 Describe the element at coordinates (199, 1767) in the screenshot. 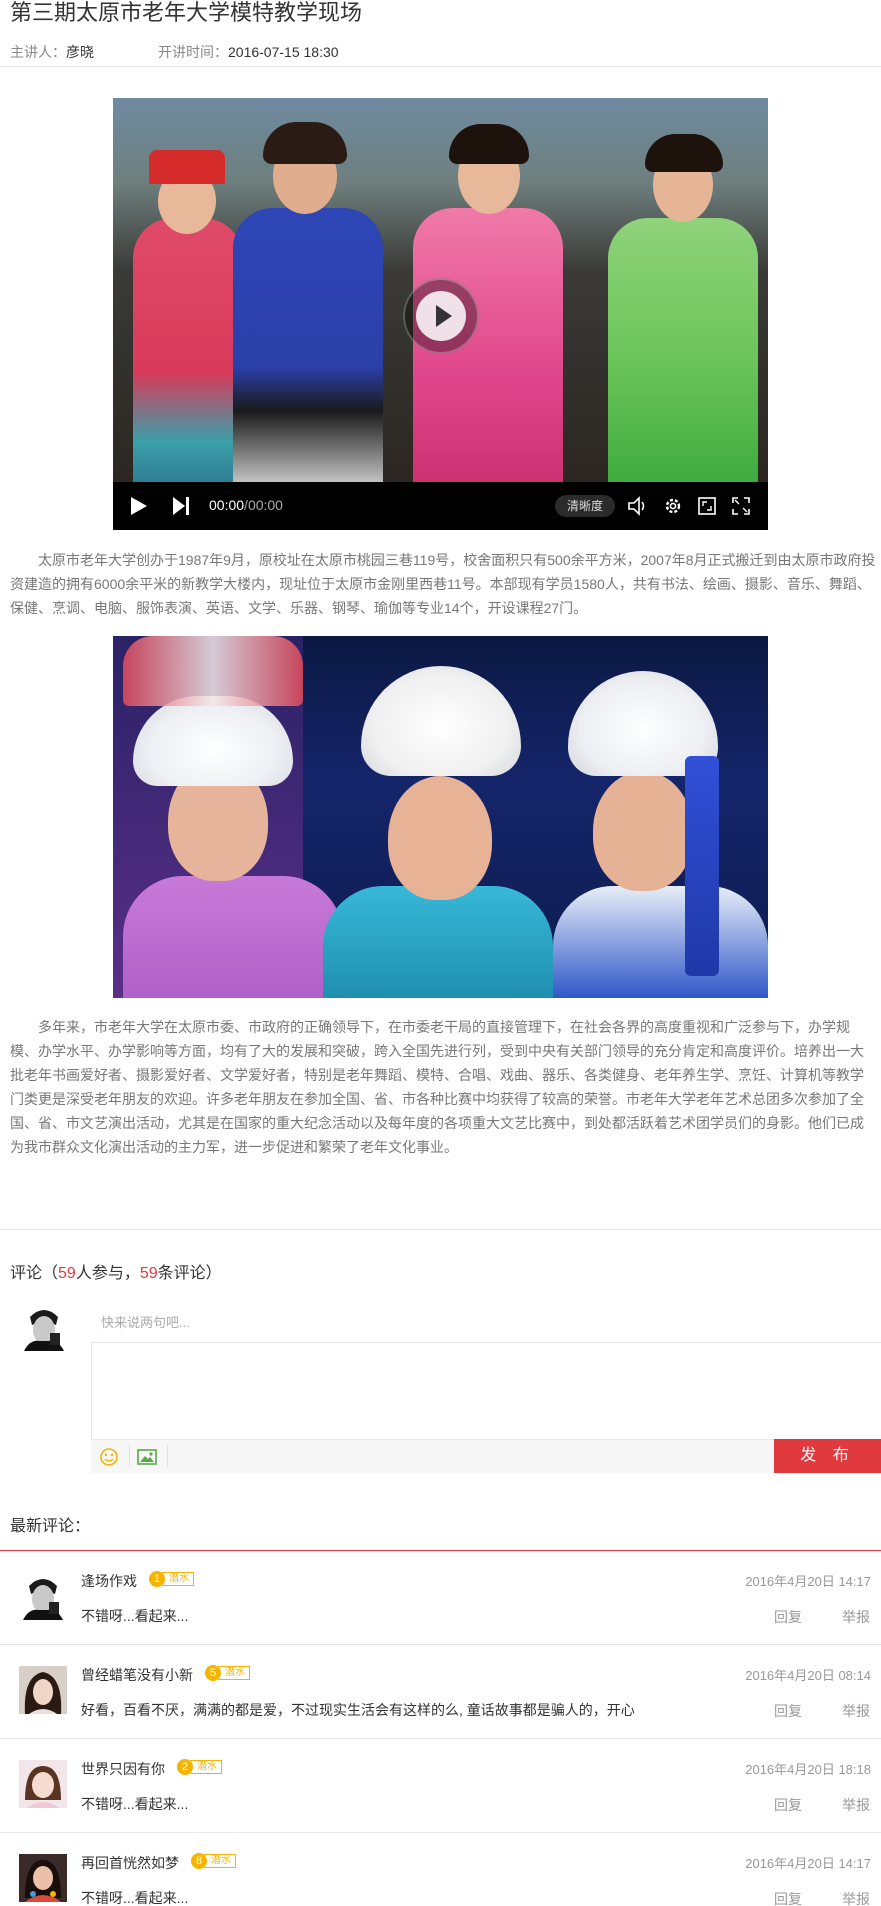

I see `level-badge: 2 潜水` at that location.